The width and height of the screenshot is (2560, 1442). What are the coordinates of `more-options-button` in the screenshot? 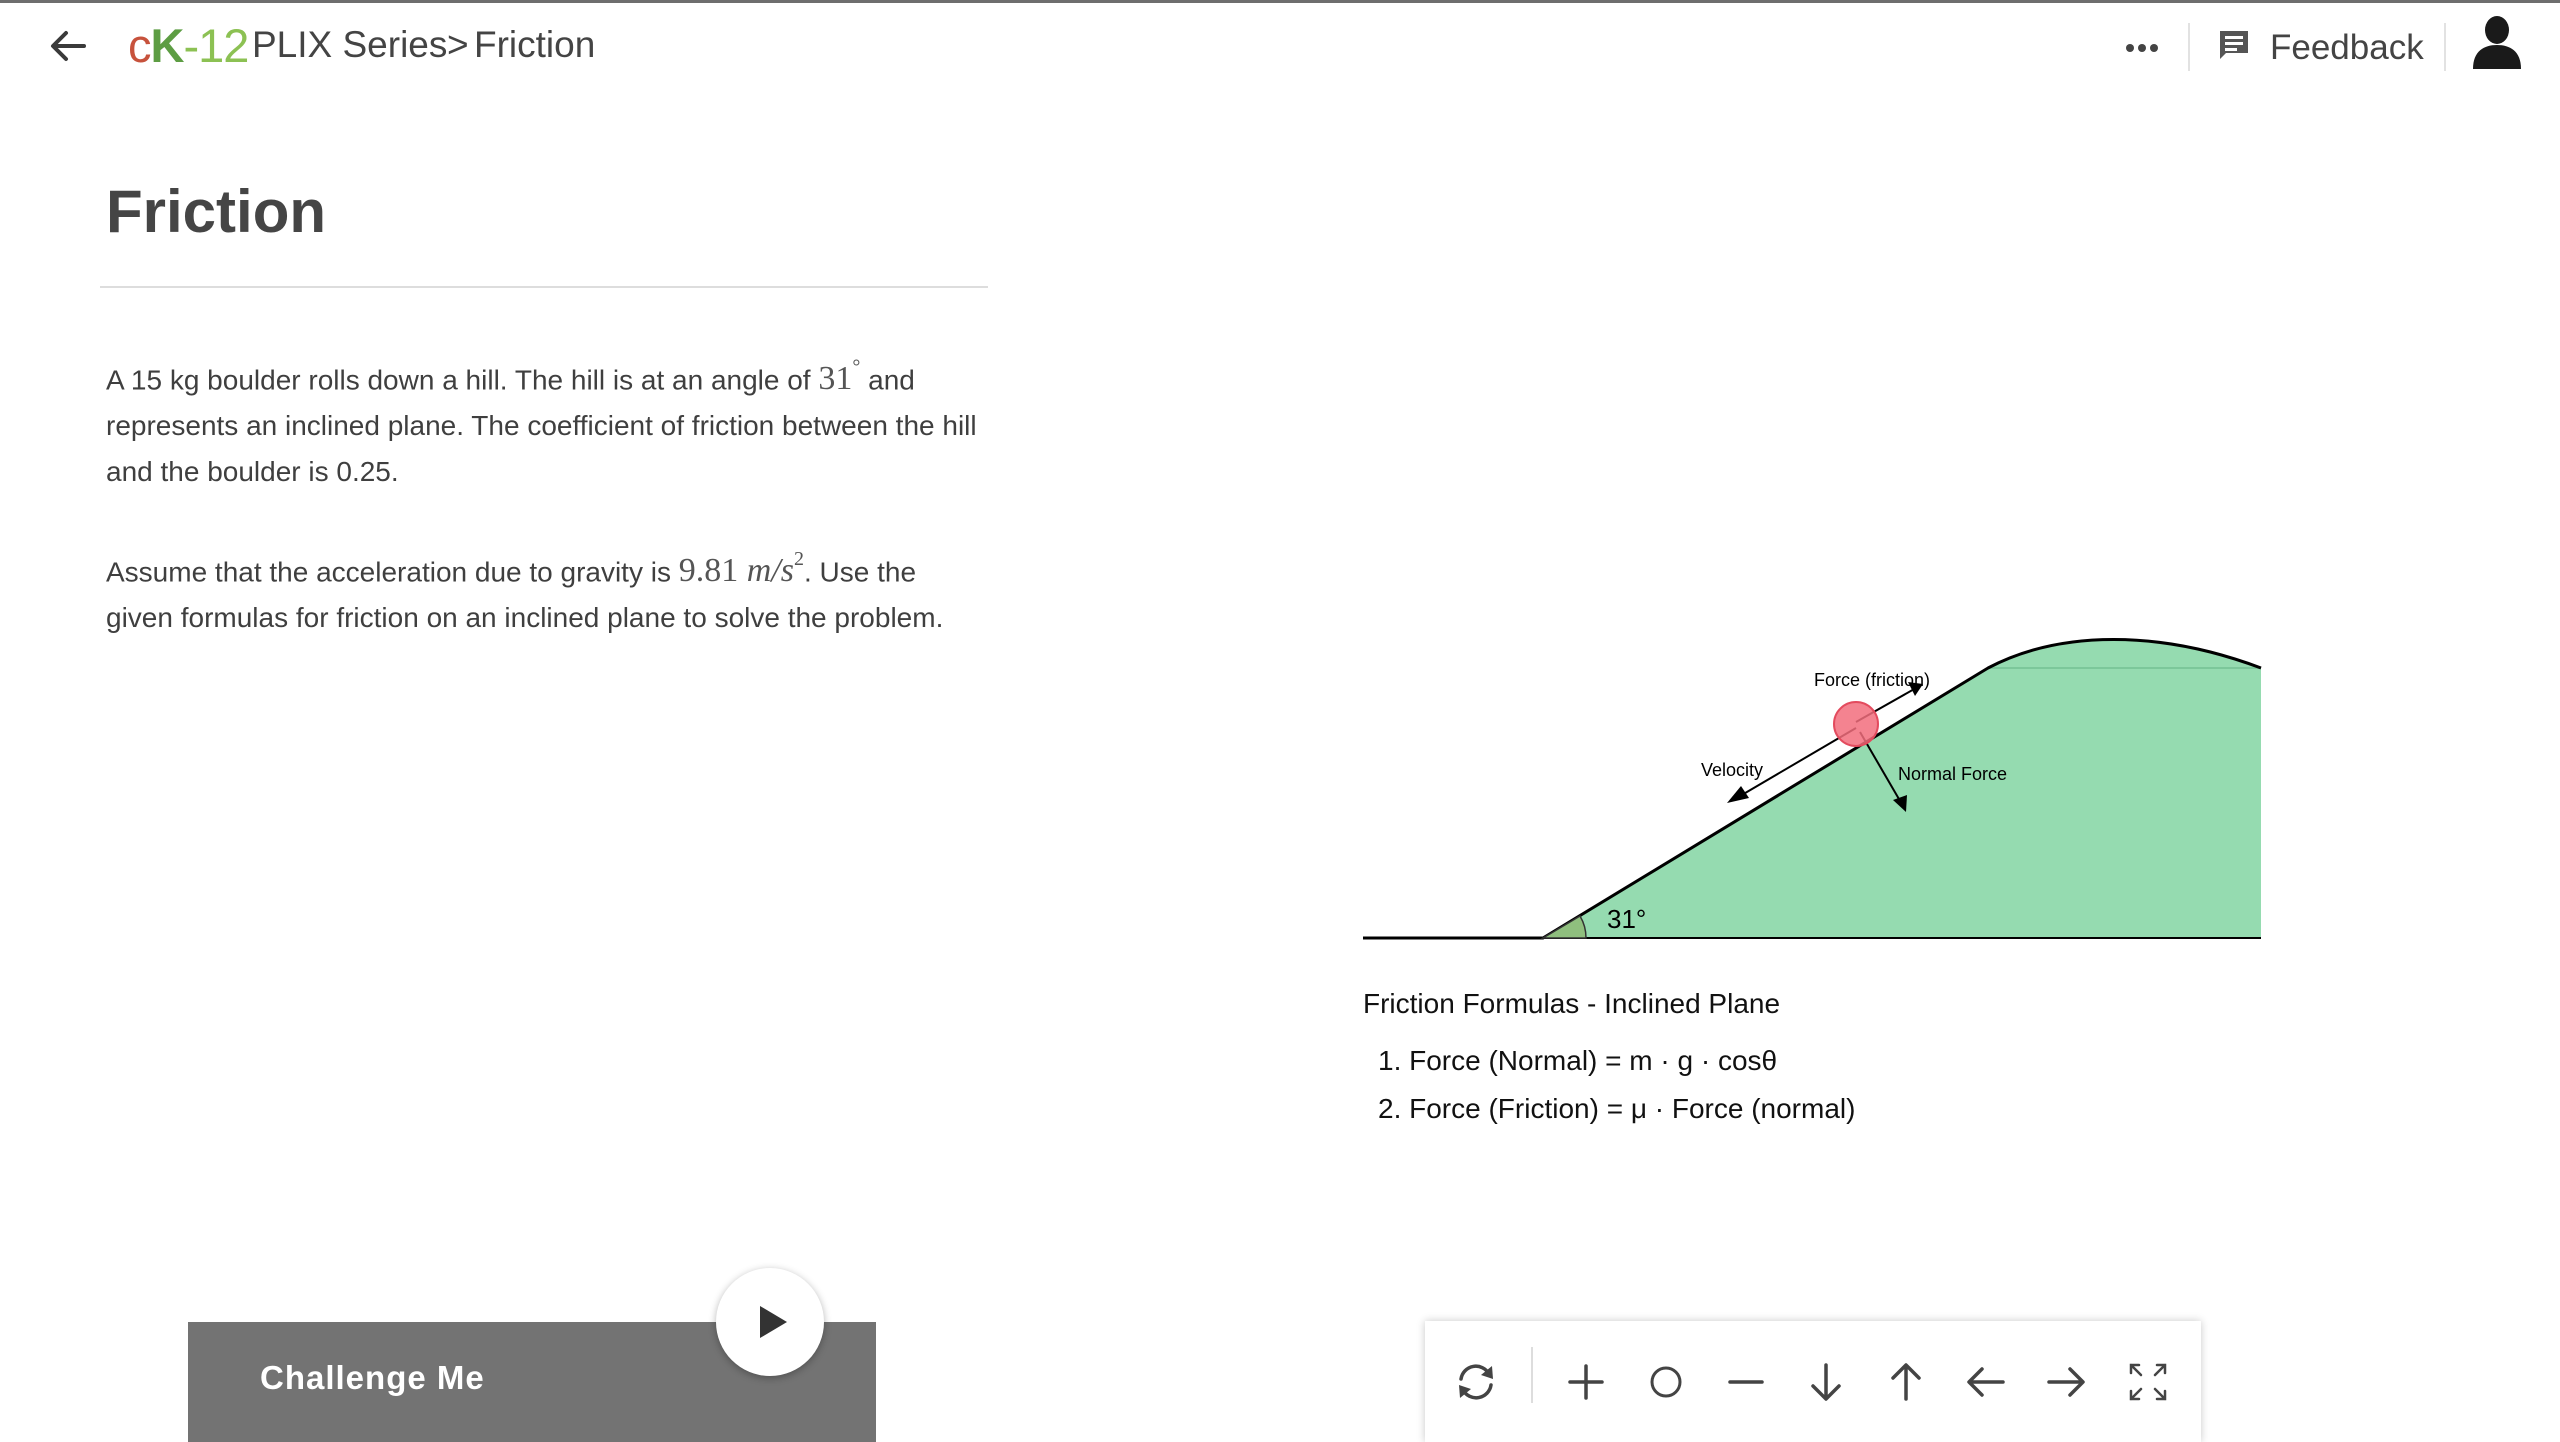 It's located at (2142, 48).